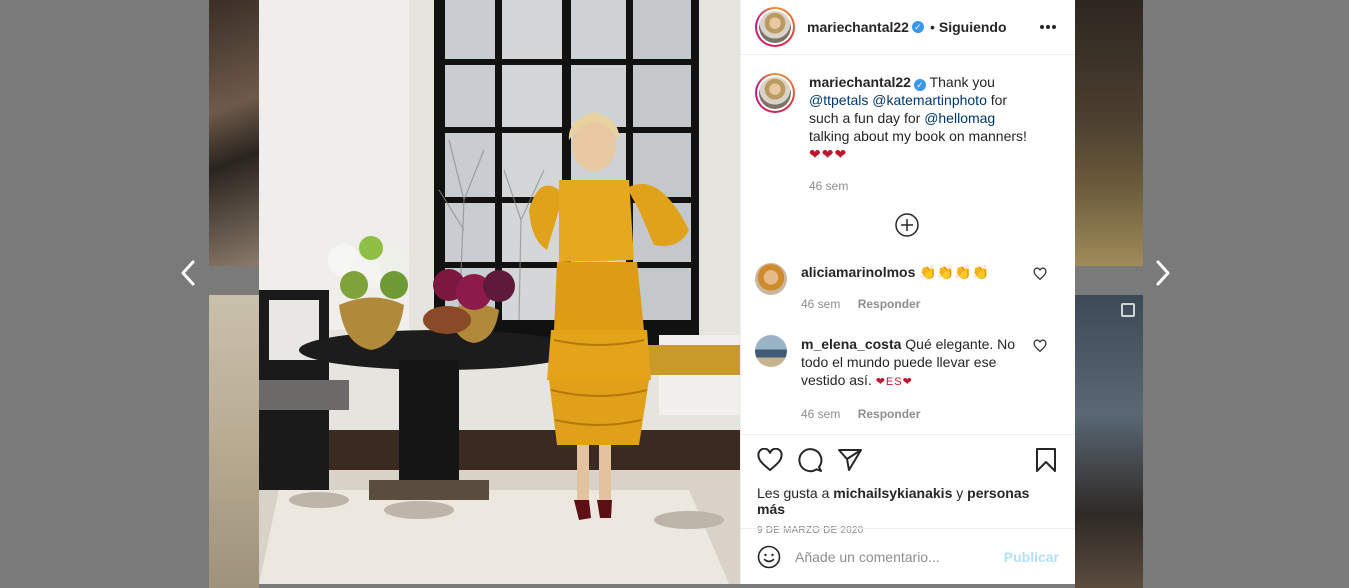 The width and height of the screenshot is (1349, 588). What do you see at coordinates (918, 136) in the screenshot?
I see `caption-text: talking about my book on manners!` at bounding box center [918, 136].